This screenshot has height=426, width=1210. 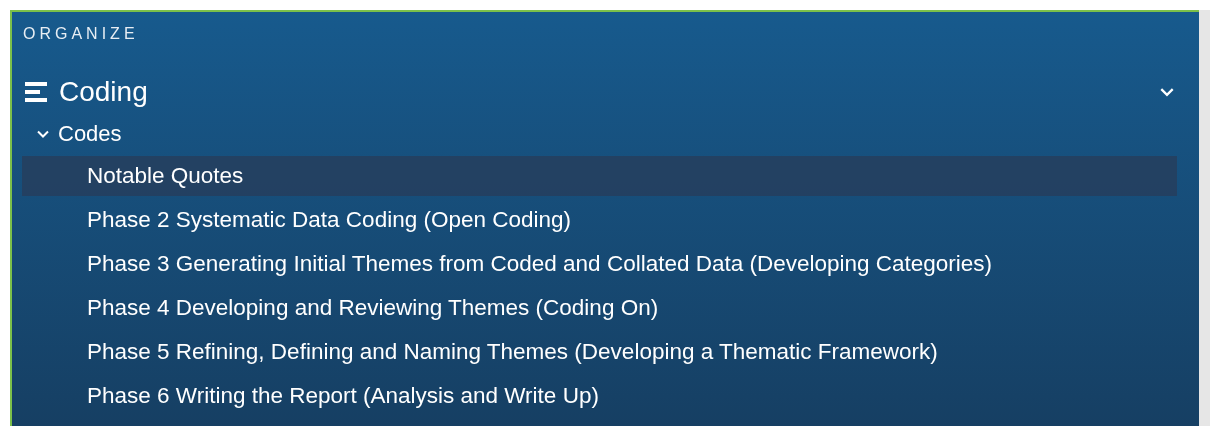 I want to click on tree-item: Notable Quotes, so click(x=599, y=176).